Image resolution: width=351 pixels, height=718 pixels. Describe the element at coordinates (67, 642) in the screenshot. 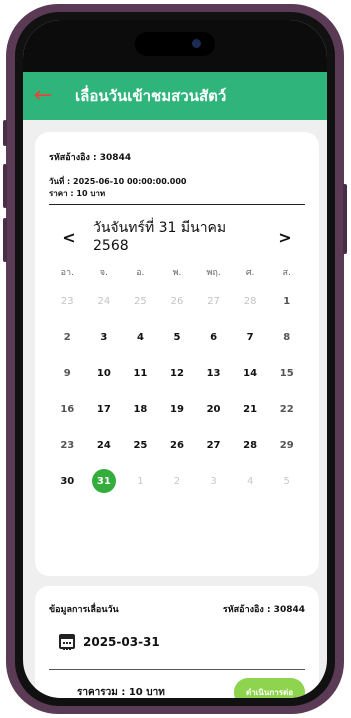

I see `calendar-icon` at that location.